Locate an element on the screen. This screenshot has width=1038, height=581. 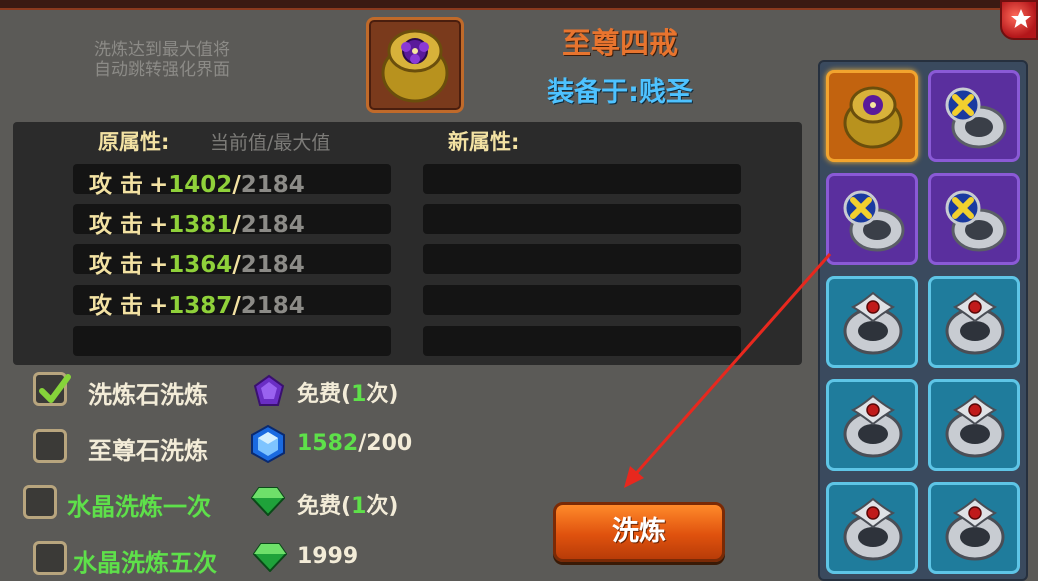
item-name: 至尊四戒 is located at coordinates (619, 43).